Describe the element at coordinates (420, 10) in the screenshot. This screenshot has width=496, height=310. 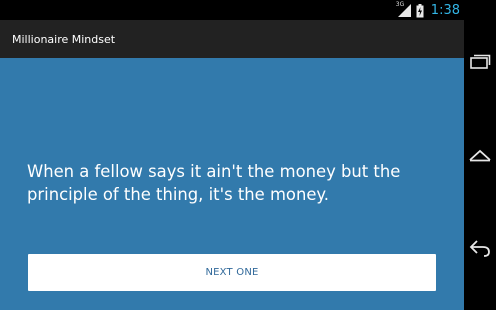
I see `battery-charging-icon` at that location.